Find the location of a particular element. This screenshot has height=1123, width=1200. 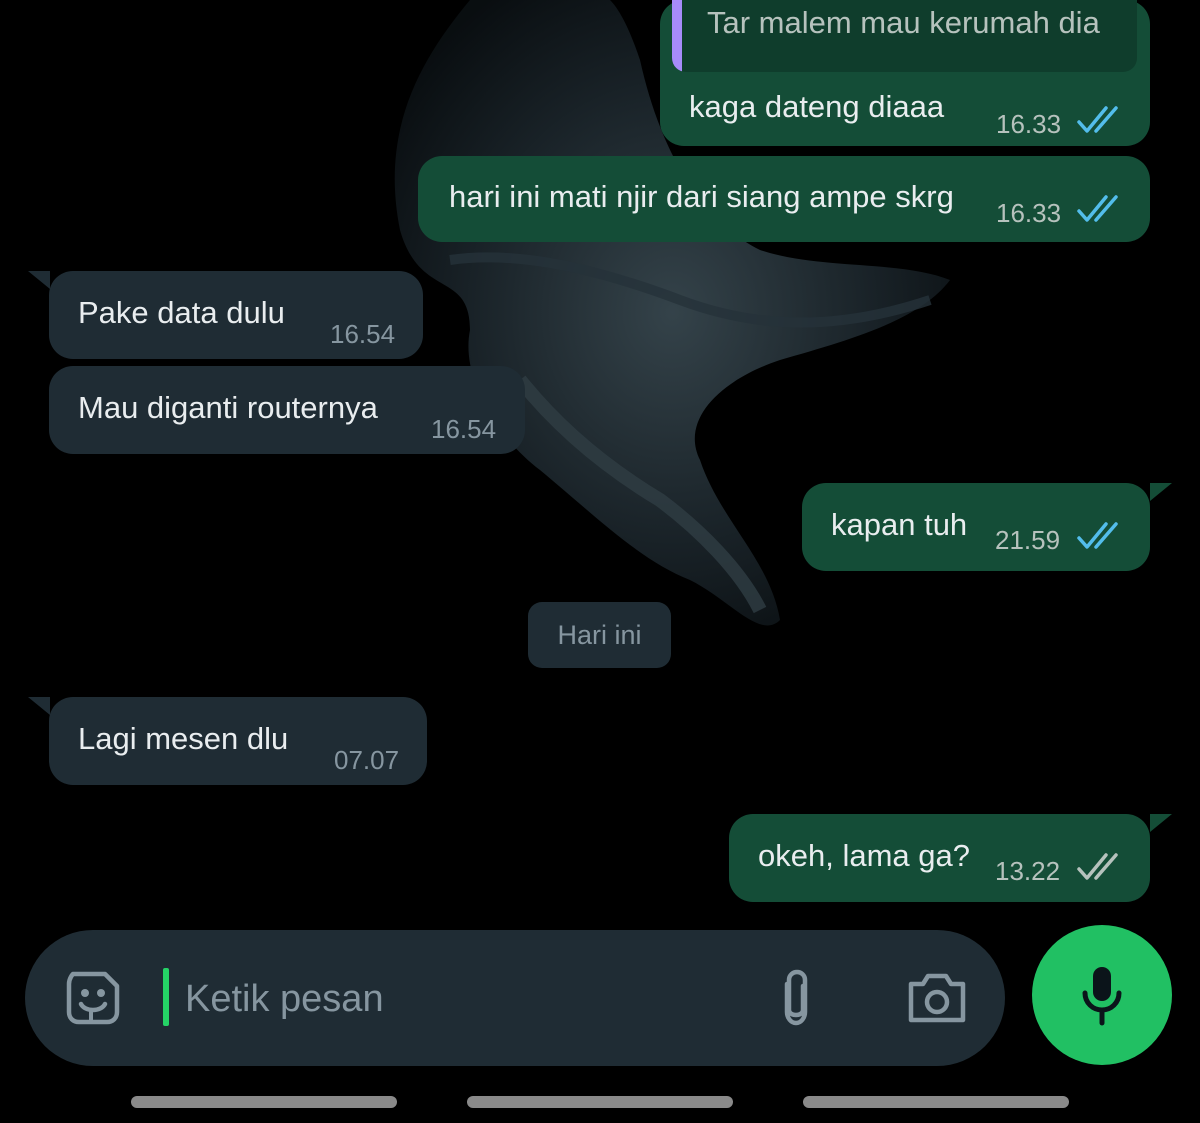

message-incoming: Lagi mesen dlu 07.07 is located at coordinates (238, 741).